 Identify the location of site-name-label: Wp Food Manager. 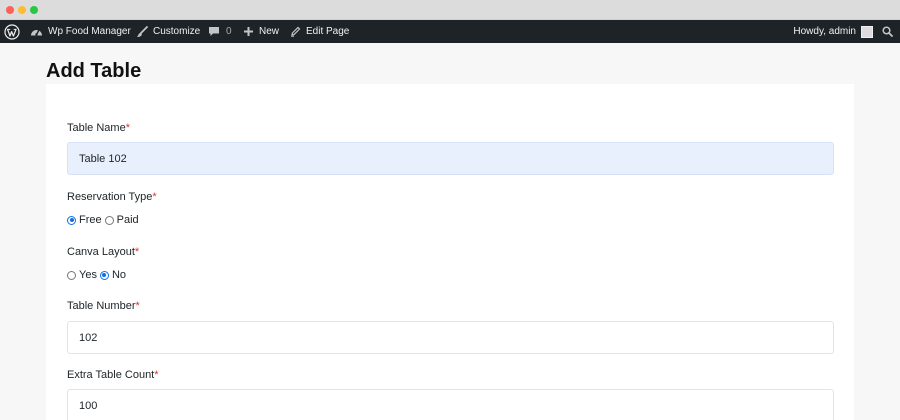
(89, 31).